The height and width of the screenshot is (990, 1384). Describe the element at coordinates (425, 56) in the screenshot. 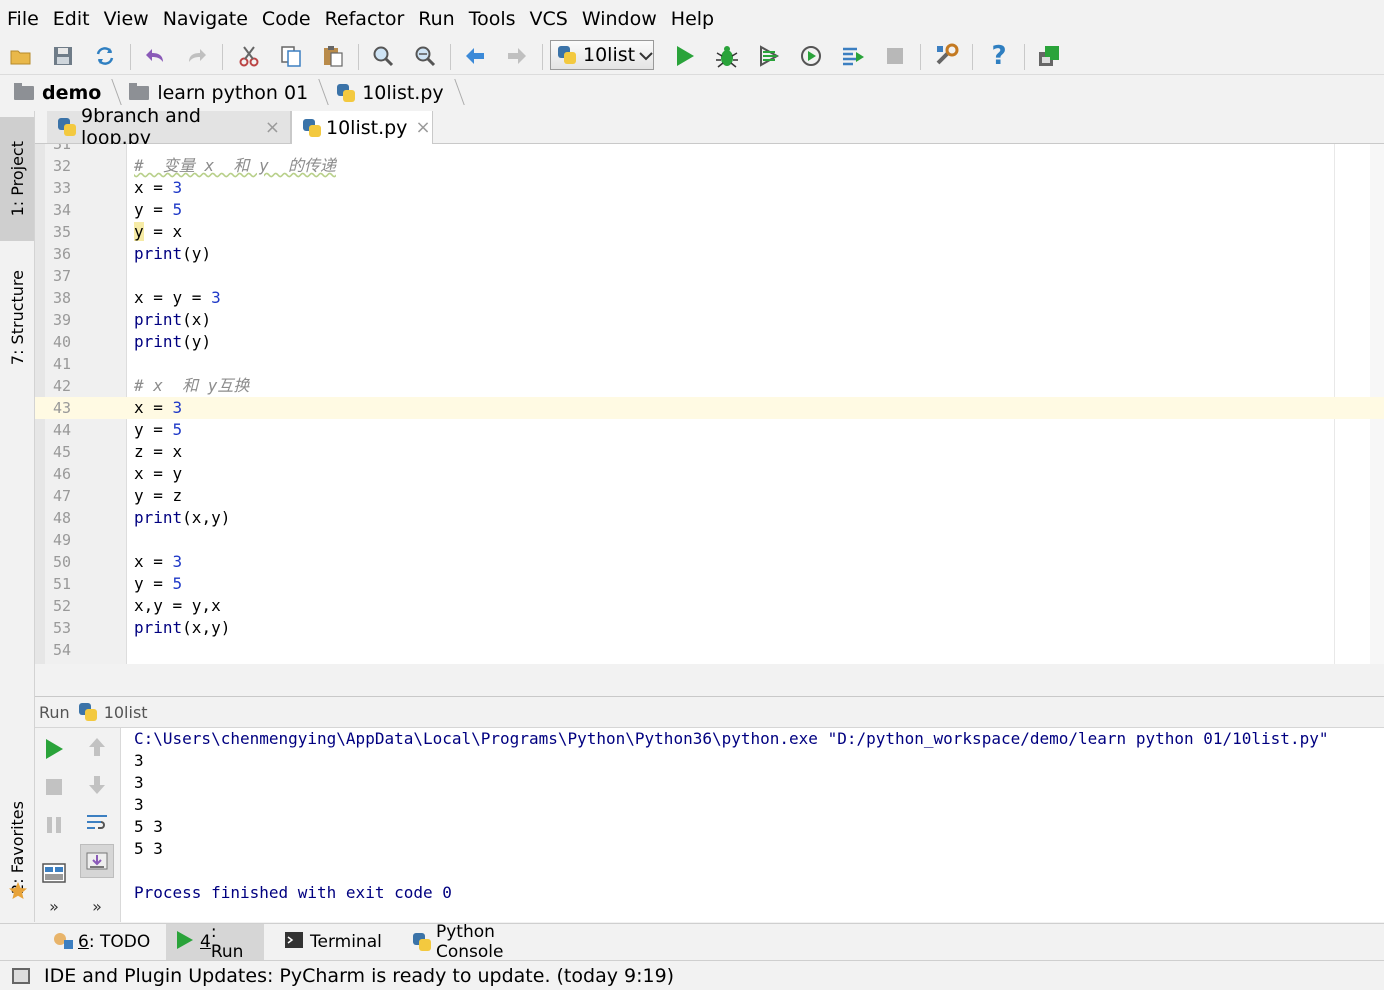

I see `replace-icon` at that location.